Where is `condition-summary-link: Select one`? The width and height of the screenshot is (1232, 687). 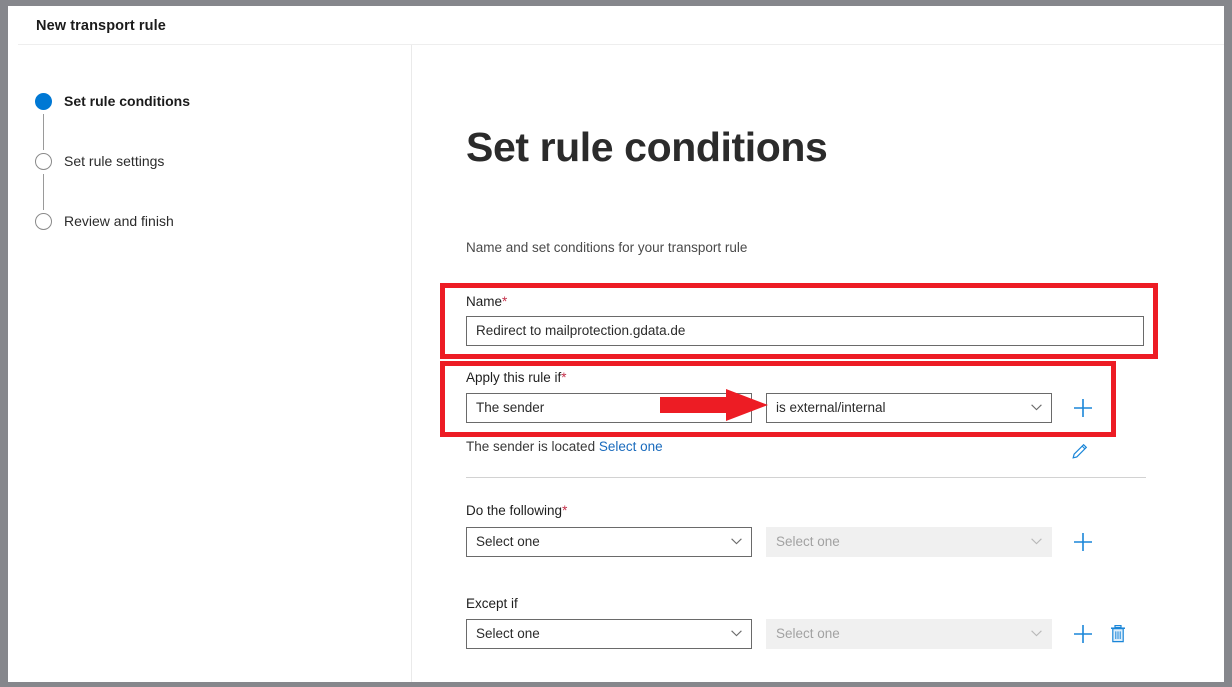 condition-summary-link: Select one is located at coordinates (631, 446).